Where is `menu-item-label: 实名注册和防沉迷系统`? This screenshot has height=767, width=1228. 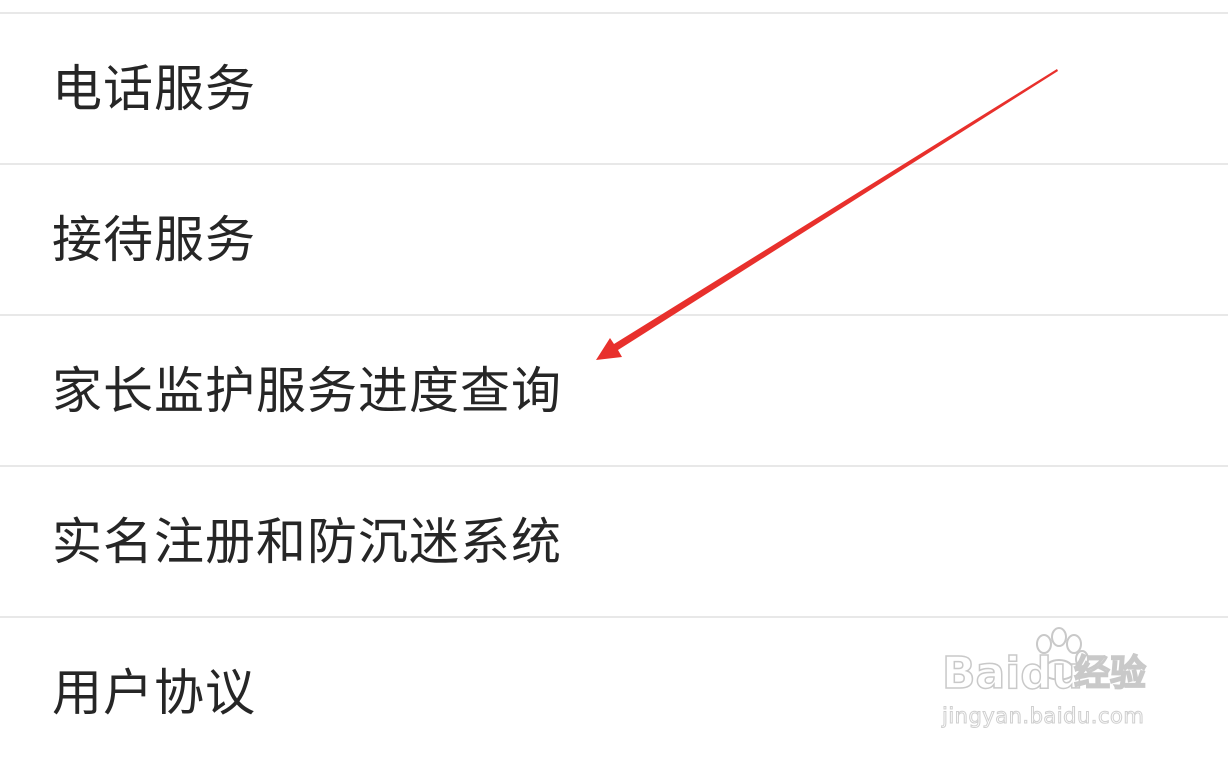
menu-item-label: 实名注册和防沉迷系统 is located at coordinates (307, 542).